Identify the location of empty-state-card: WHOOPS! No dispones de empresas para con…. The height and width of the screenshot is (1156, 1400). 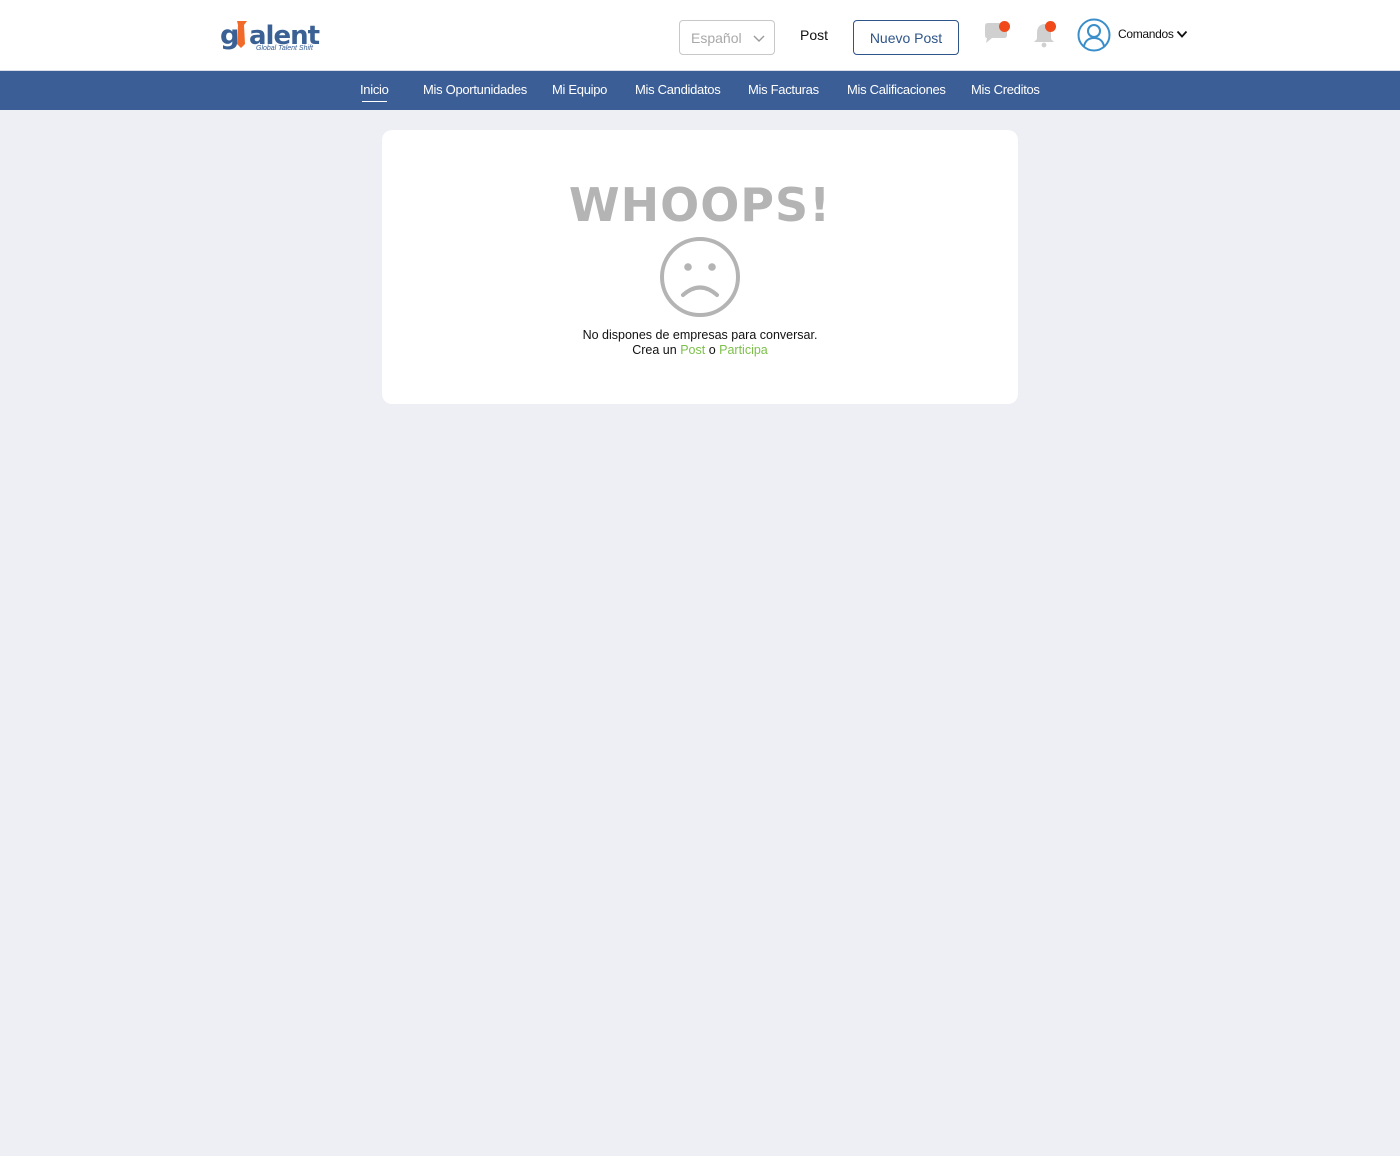
(700, 267).